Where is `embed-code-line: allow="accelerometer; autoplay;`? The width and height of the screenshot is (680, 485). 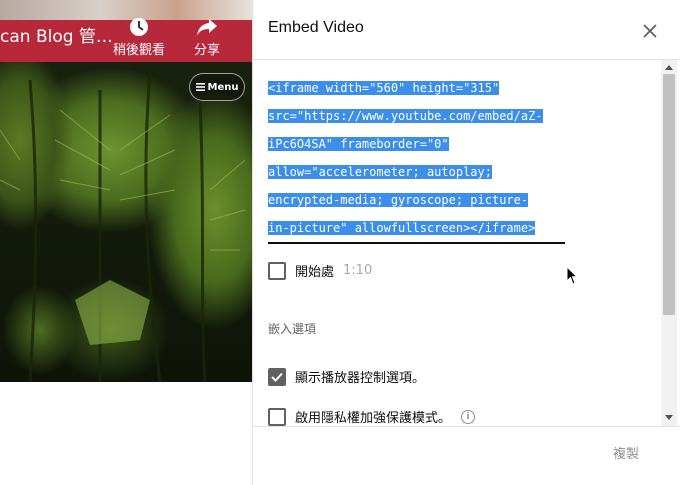 embed-code-line: allow="accelerometer; autoplay; is located at coordinates (380, 172).